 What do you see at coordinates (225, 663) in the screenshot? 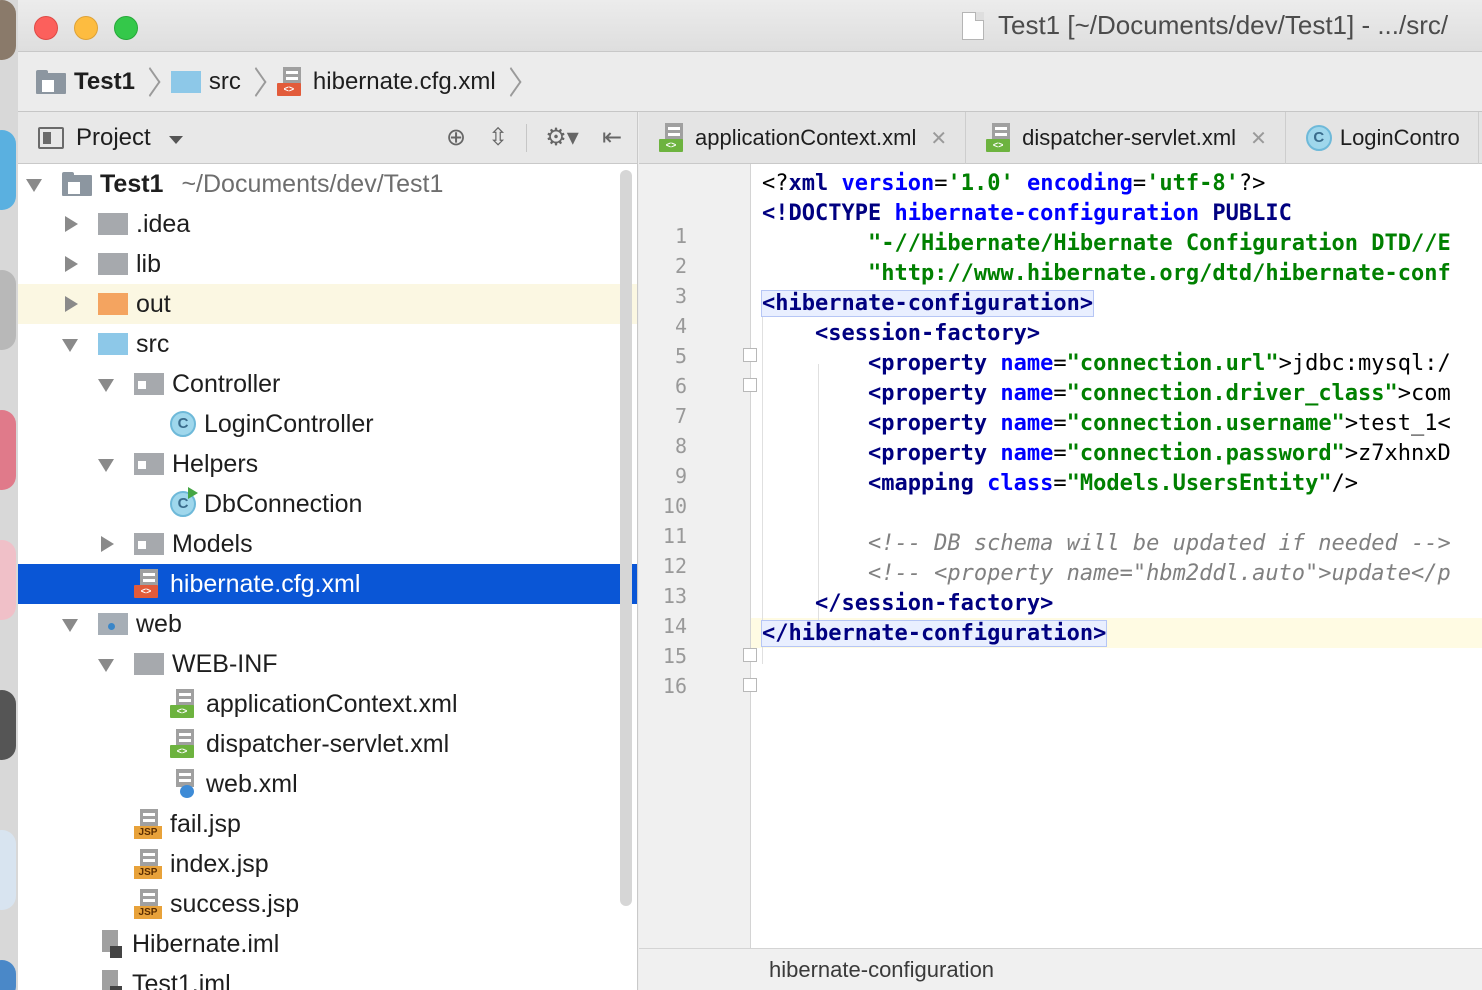
I see `tree-item-label: WEB-INF` at bounding box center [225, 663].